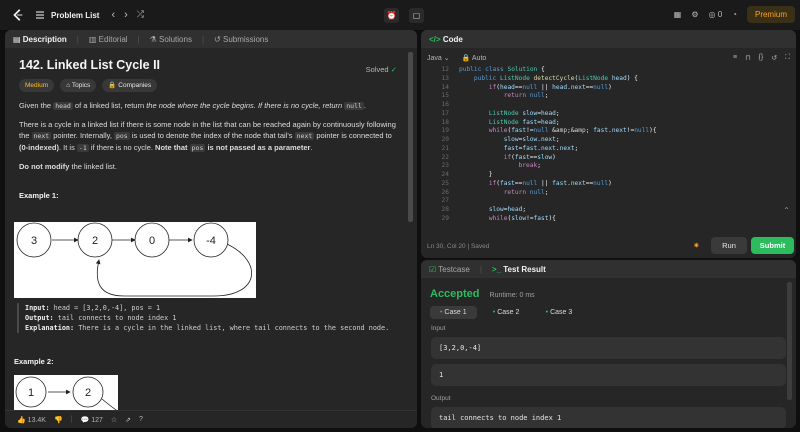 The height and width of the screenshot is (432, 800). What do you see at coordinates (445, 104) in the screenshot?
I see `line-number: 16` at bounding box center [445, 104].